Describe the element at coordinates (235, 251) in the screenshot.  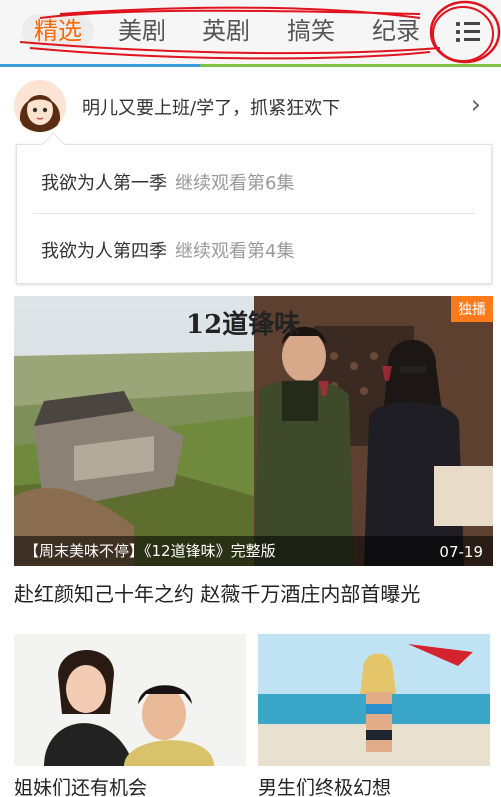
I see `continue-progress: 继续观看第4集` at that location.